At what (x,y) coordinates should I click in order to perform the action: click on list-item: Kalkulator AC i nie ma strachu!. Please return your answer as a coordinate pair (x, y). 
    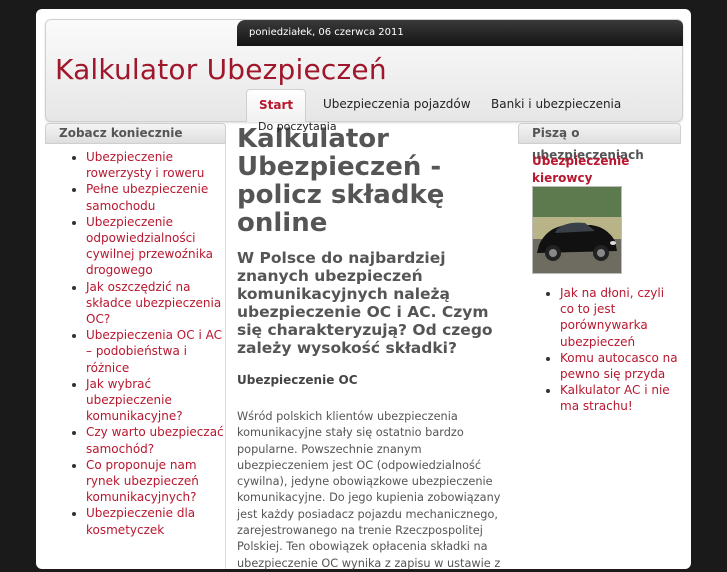
    Looking at the image, I should click on (620, 398).